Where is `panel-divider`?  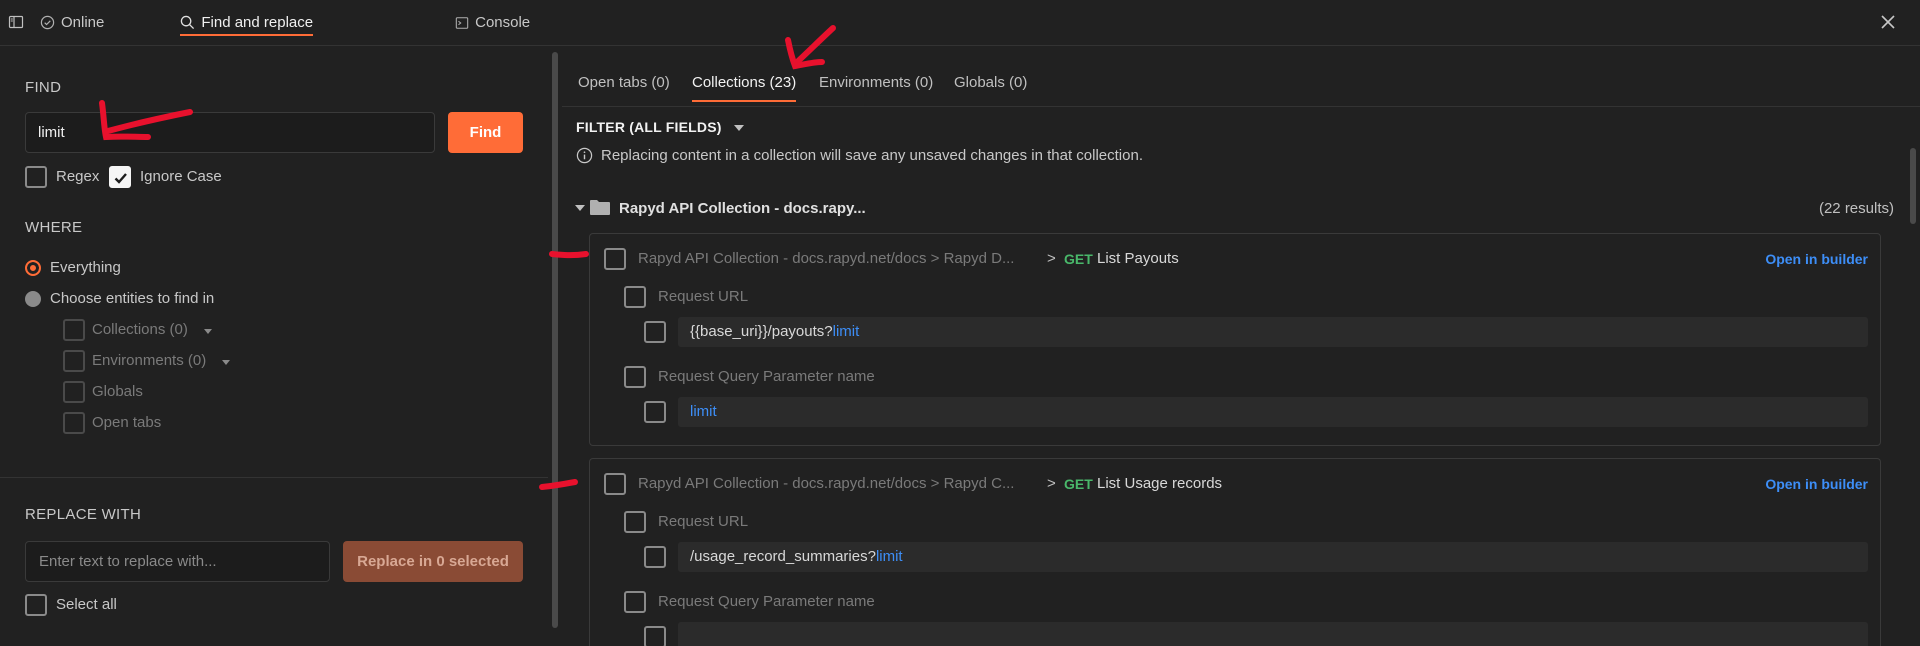
panel-divider is located at coordinates (274, 477).